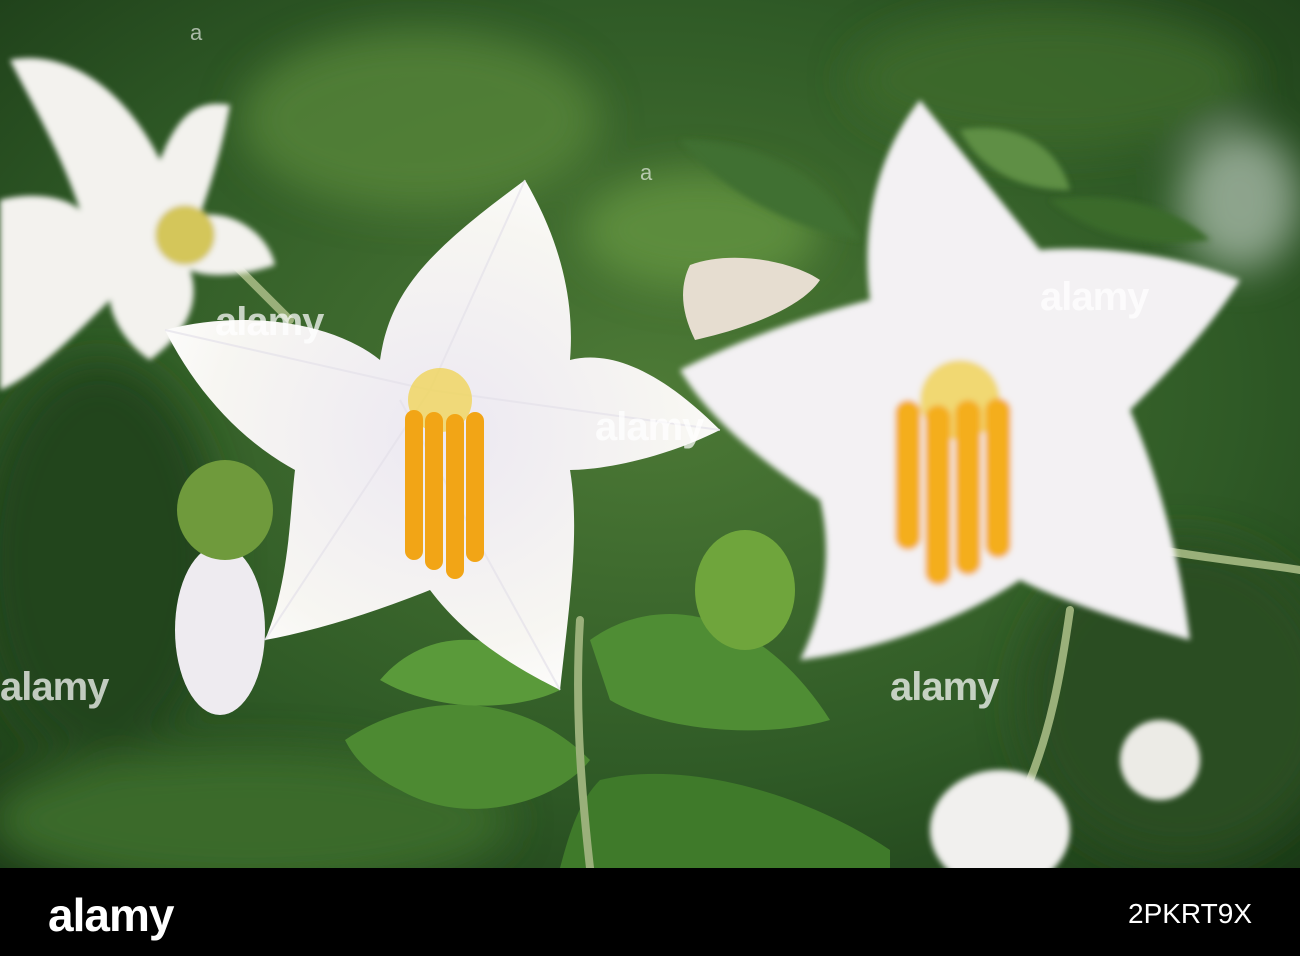 The width and height of the screenshot is (1300, 956). What do you see at coordinates (1190, 913) in the screenshot?
I see `image-id: 2PKRT9X` at bounding box center [1190, 913].